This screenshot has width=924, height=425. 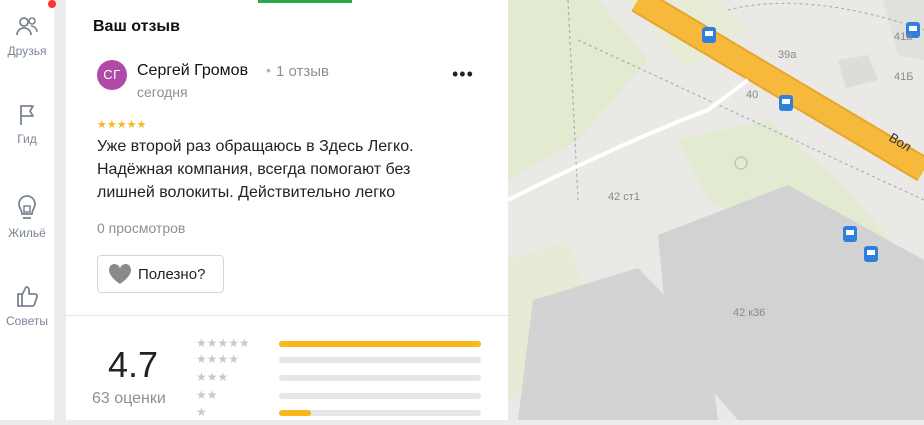 I want to click on distribution-stars: ★★, so click(x=207, y=395).